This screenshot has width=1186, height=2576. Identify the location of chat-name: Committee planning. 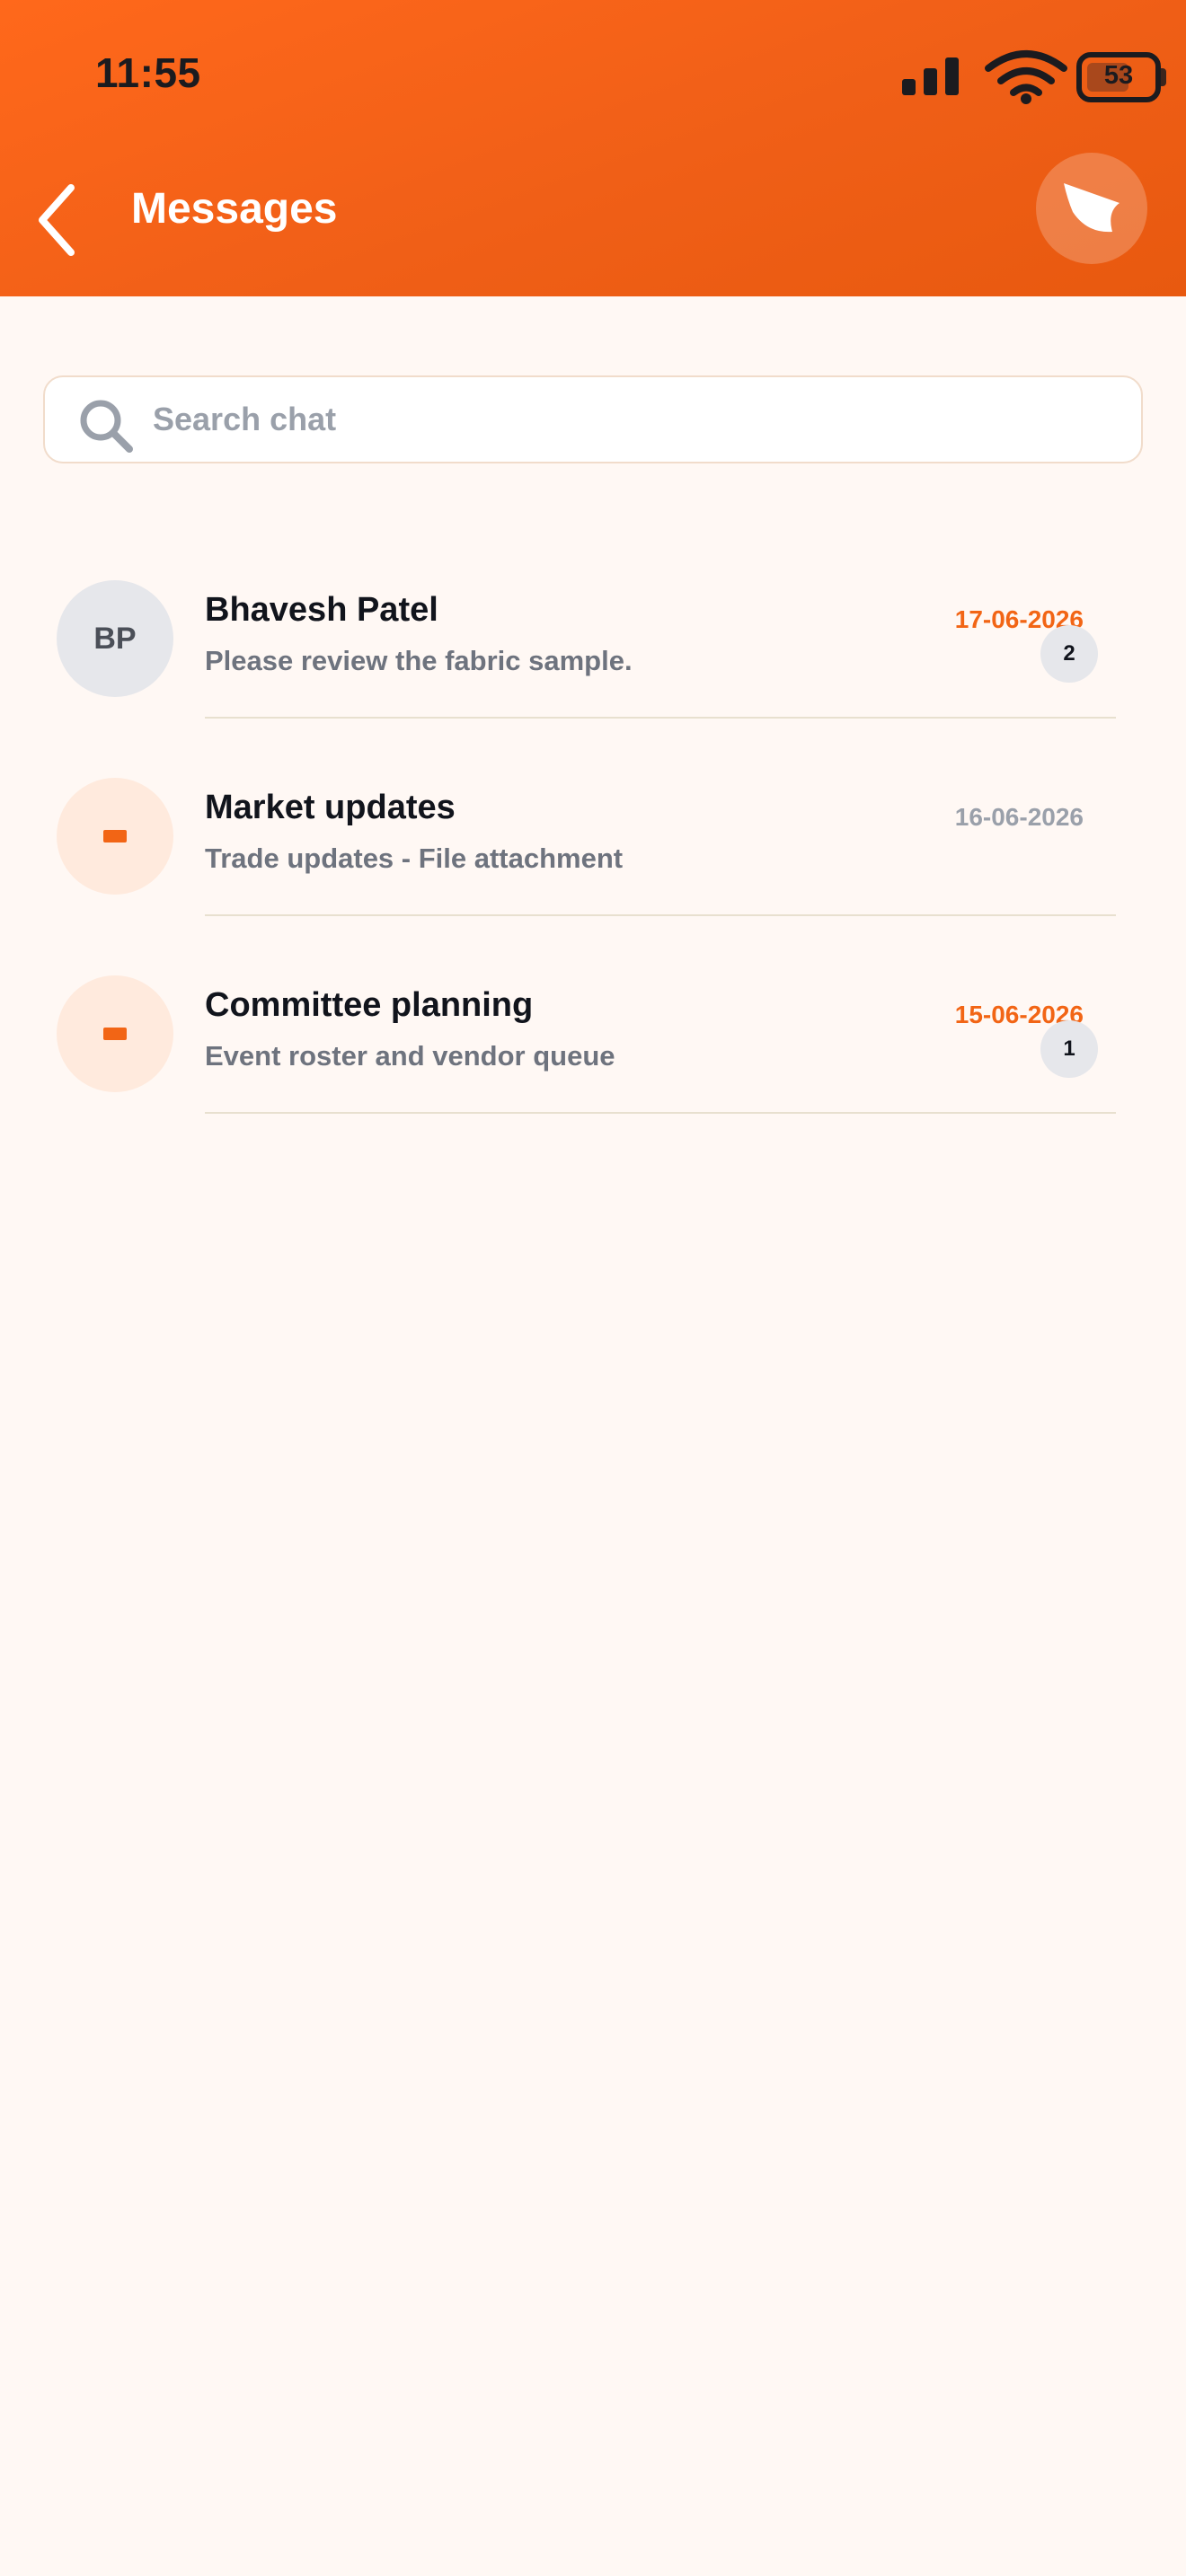
(369, 1005).